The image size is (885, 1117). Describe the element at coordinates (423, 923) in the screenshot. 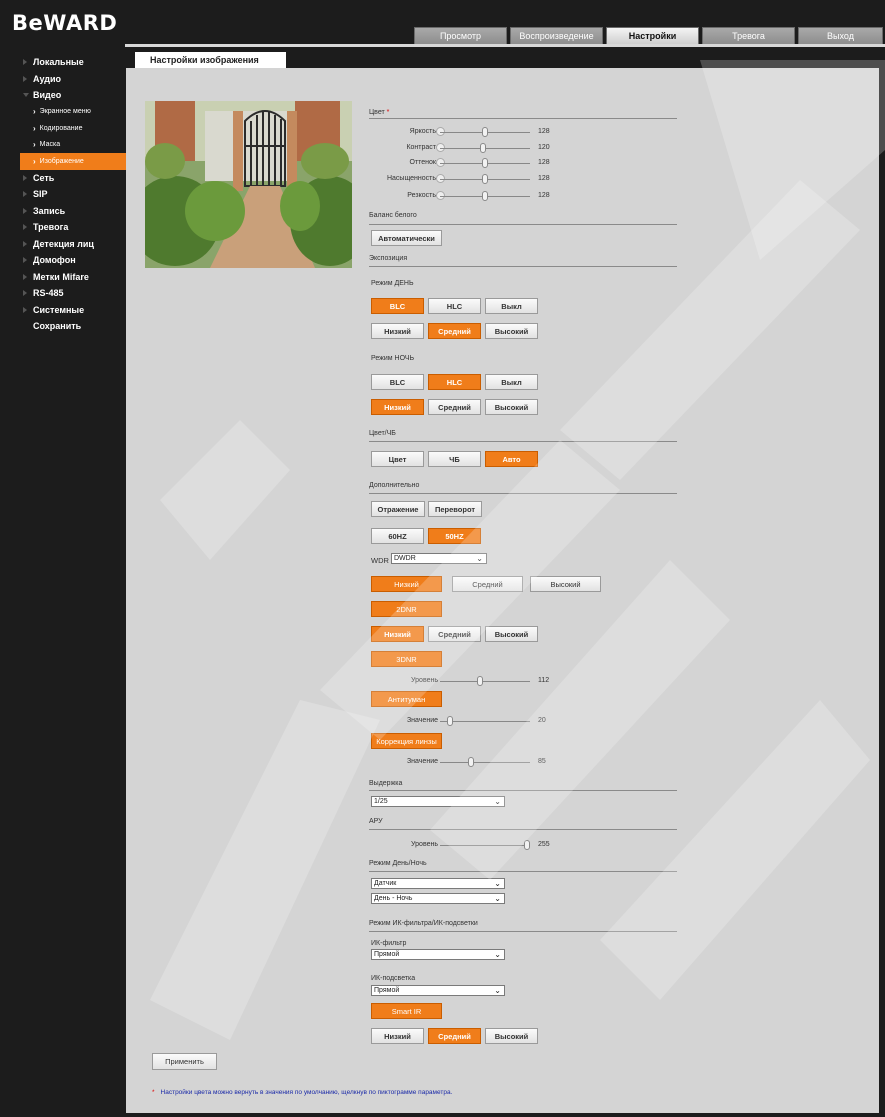

I see `ir-title: Режим ИК-фильтра/ИК-подсветки` at that location.